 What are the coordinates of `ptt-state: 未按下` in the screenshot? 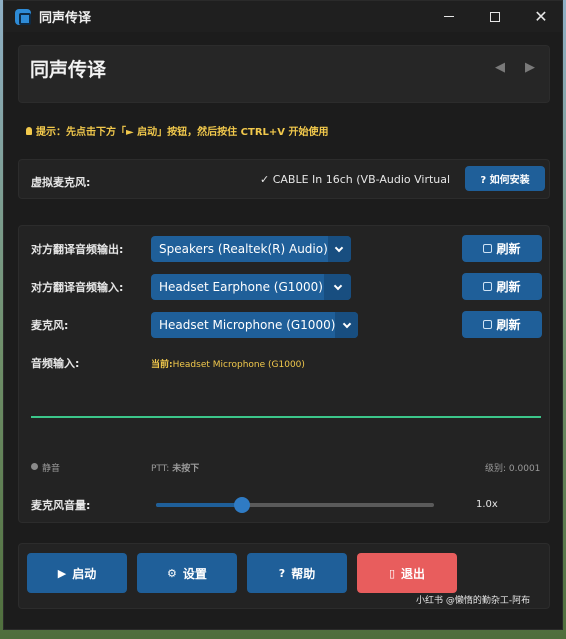 It's located at (186, 469).